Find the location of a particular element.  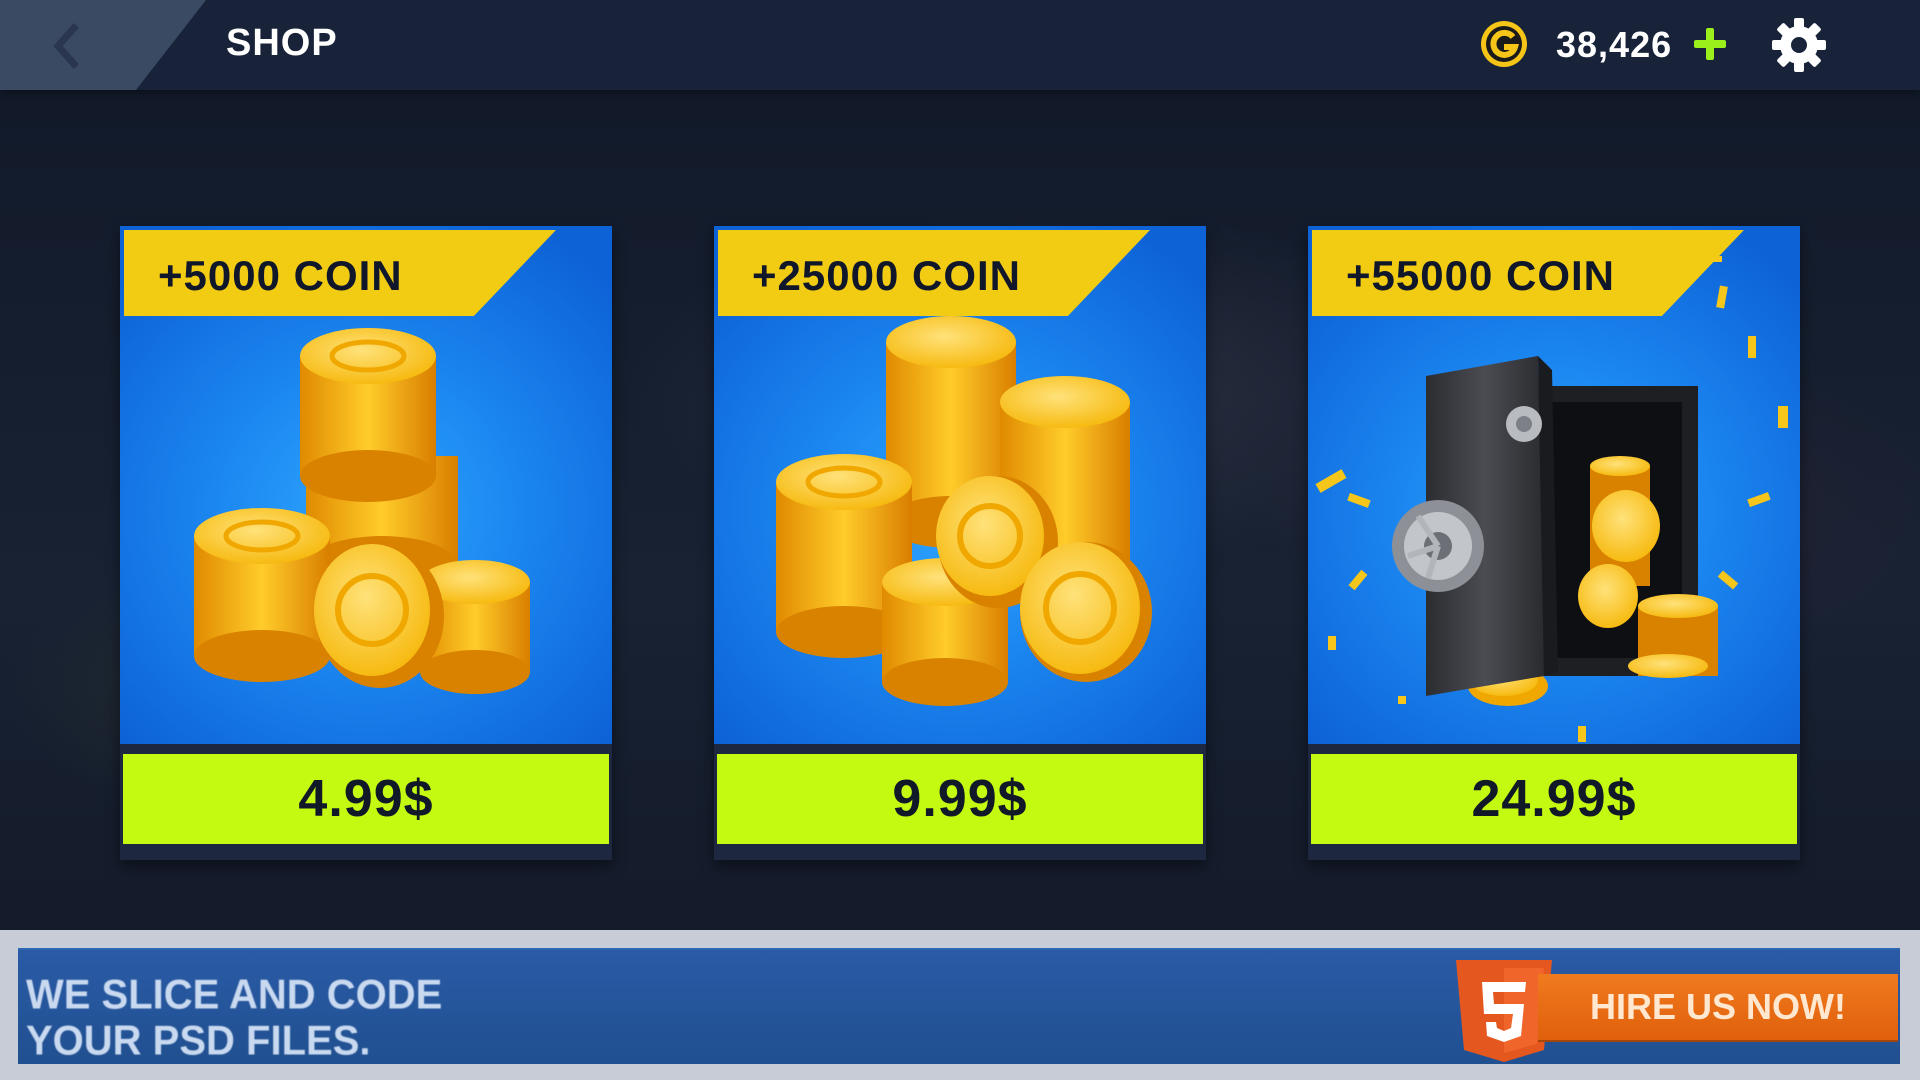

coin-balance: 38,426 is located at coordinates (1614, 44).